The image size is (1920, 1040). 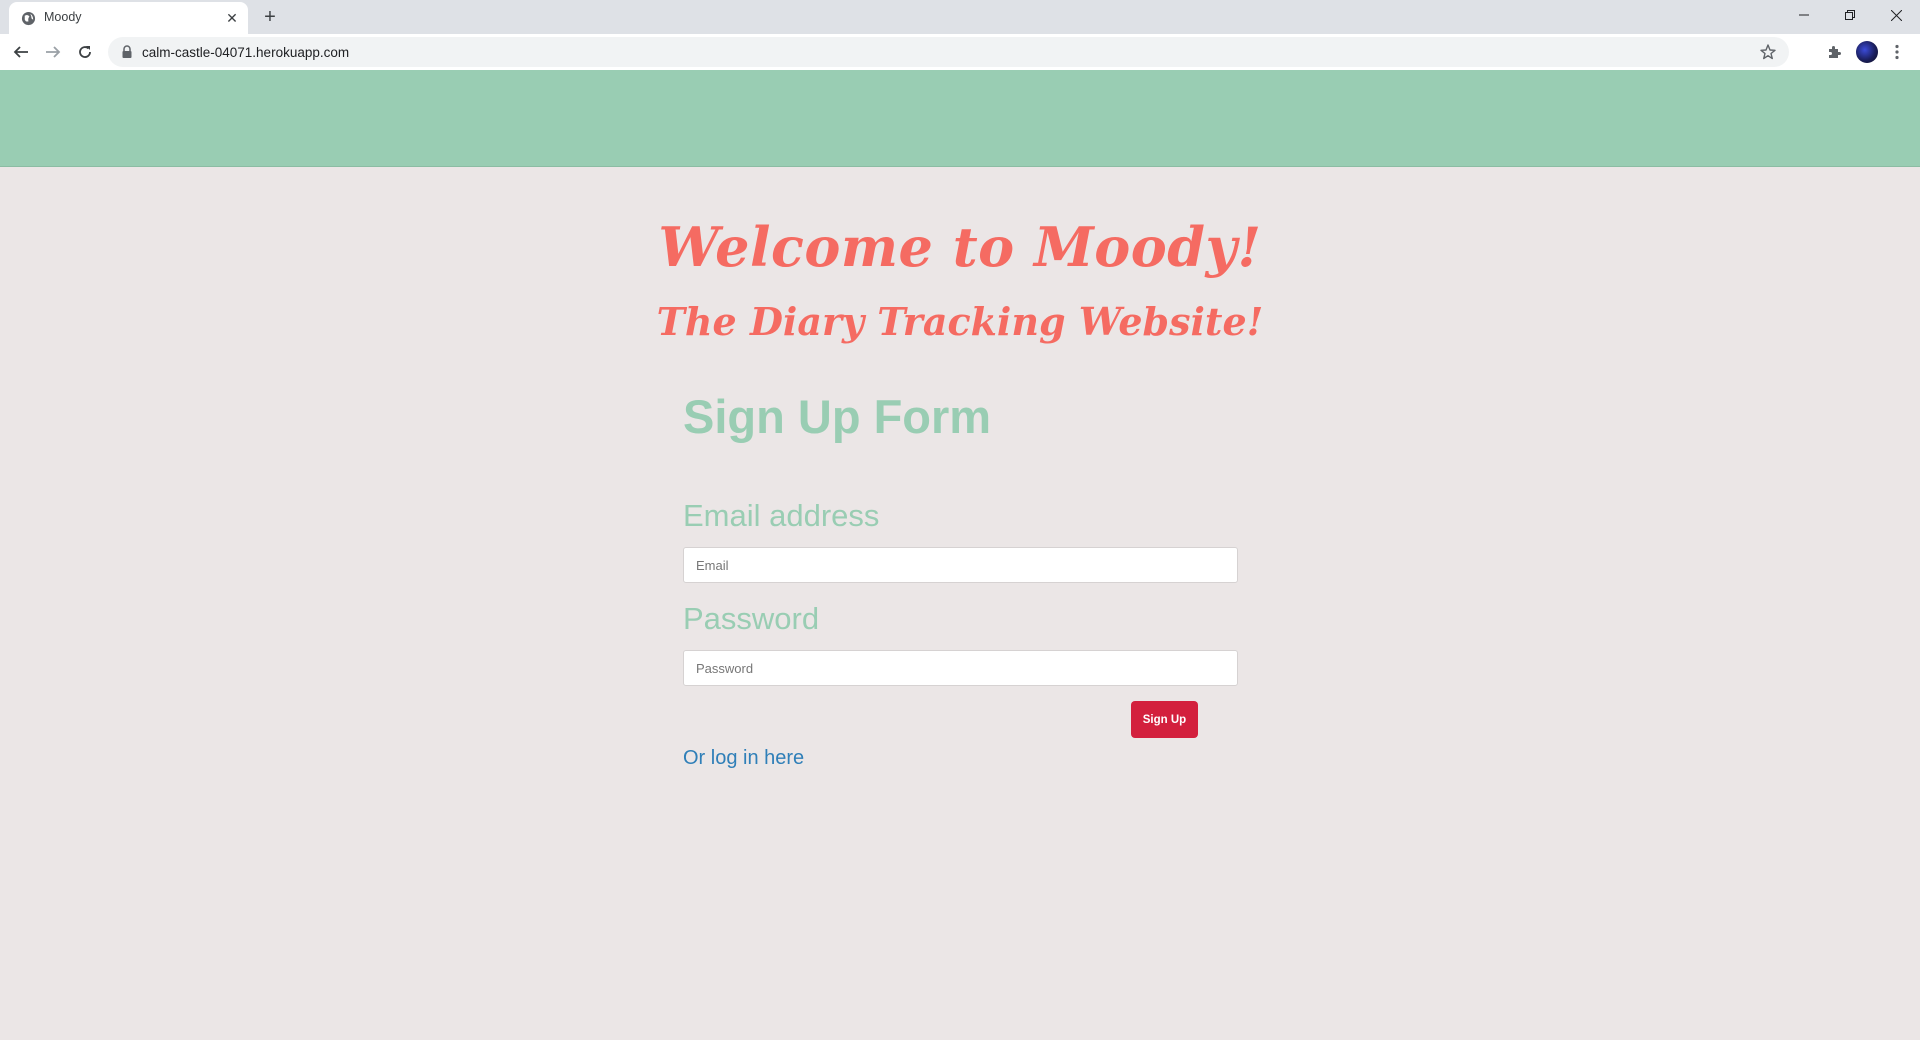 What do you see at coordinates (1164, 719) in the screenshot?
I see `sign-up-button: Sign Up` at bounding box center [1164, 719].